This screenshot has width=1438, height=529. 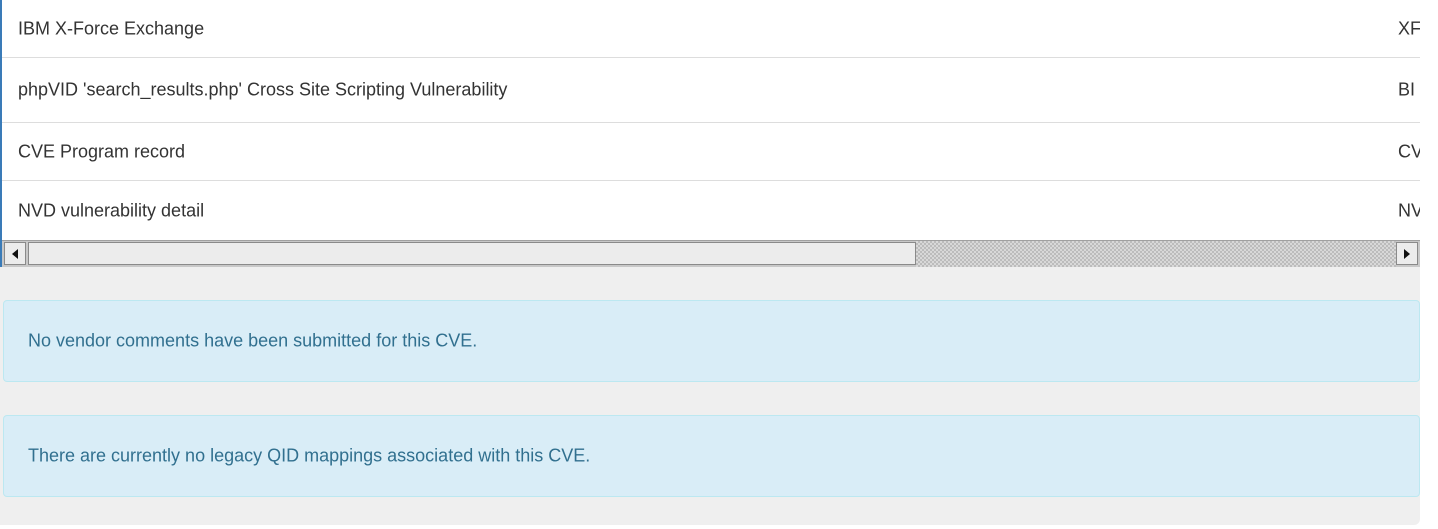 What do you see at coordinates (101, 151) in the screenshot?
I see `reference-name: CVE Program record` at bounding box center [101, 151].